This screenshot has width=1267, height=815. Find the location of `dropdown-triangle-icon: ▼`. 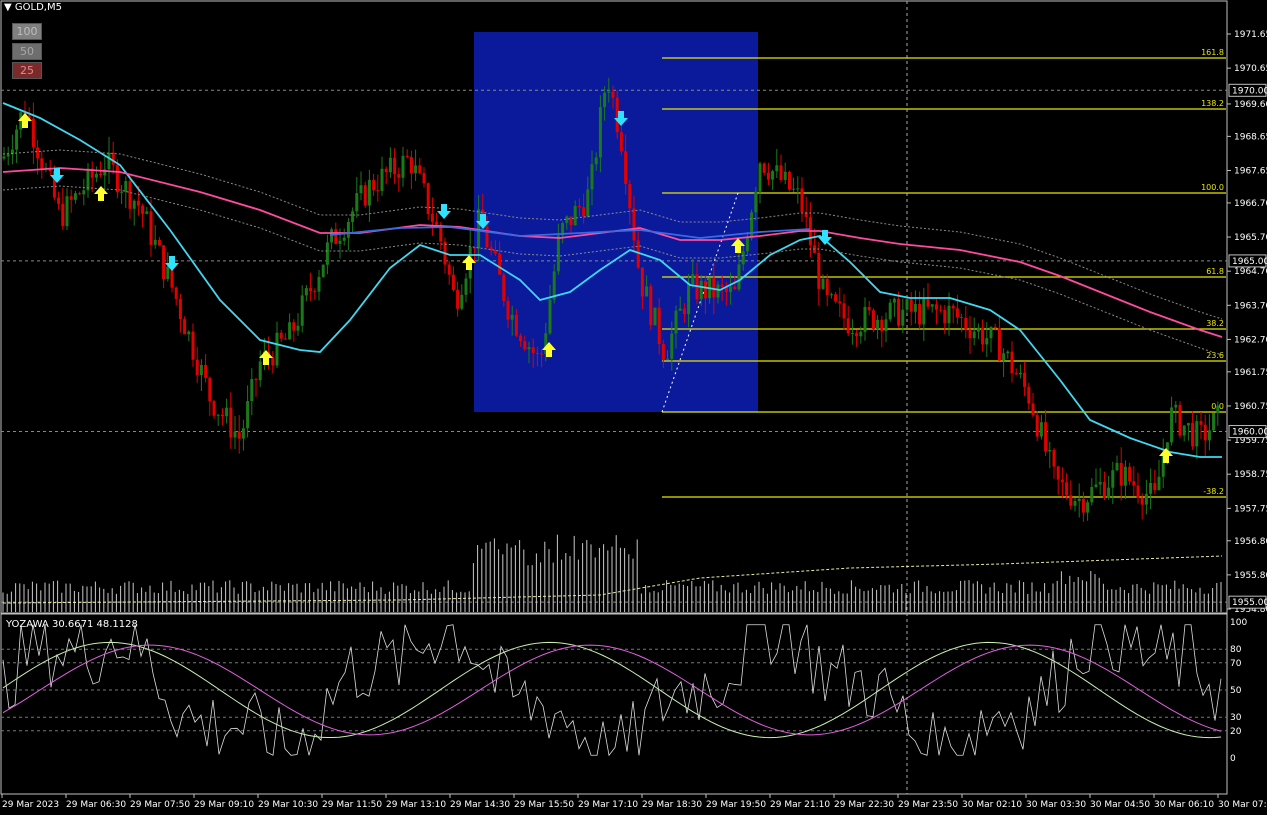

dropdown-triangle-icon: ▼ is located at coordinates (8, 7).